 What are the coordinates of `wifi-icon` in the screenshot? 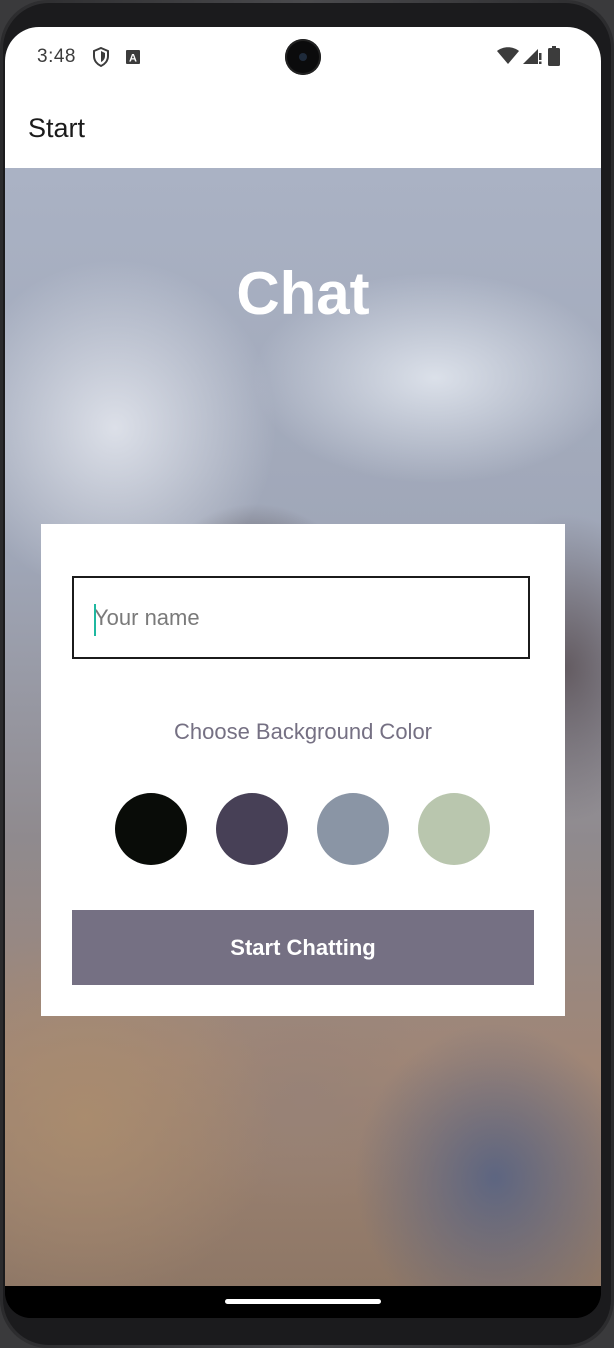 It's located at (508, 58).